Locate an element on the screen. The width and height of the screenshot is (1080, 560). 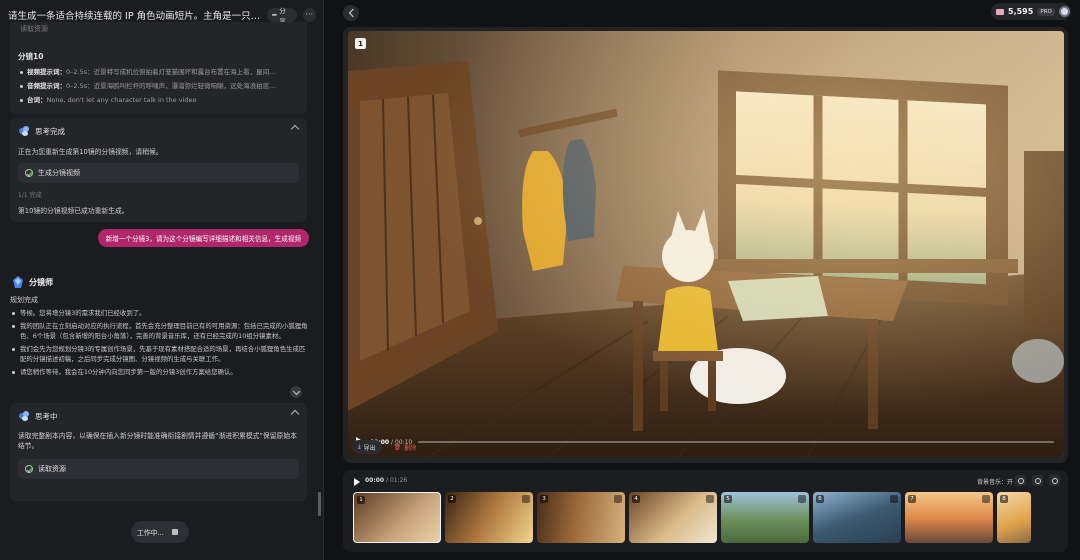
agent-name: 分镜师 is located at coordinates (41, 282).